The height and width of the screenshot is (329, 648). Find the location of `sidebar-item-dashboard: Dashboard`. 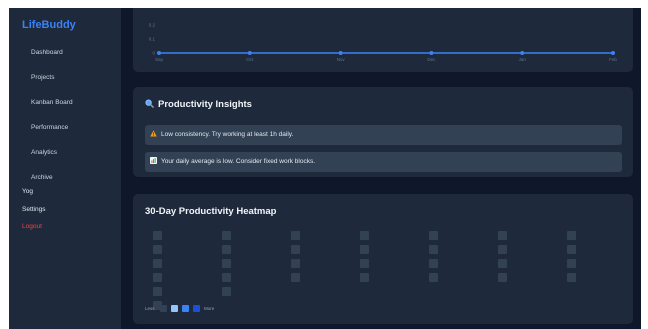

sidebar-item-dashboard: Dashboard is located at coordinates (47, 52).